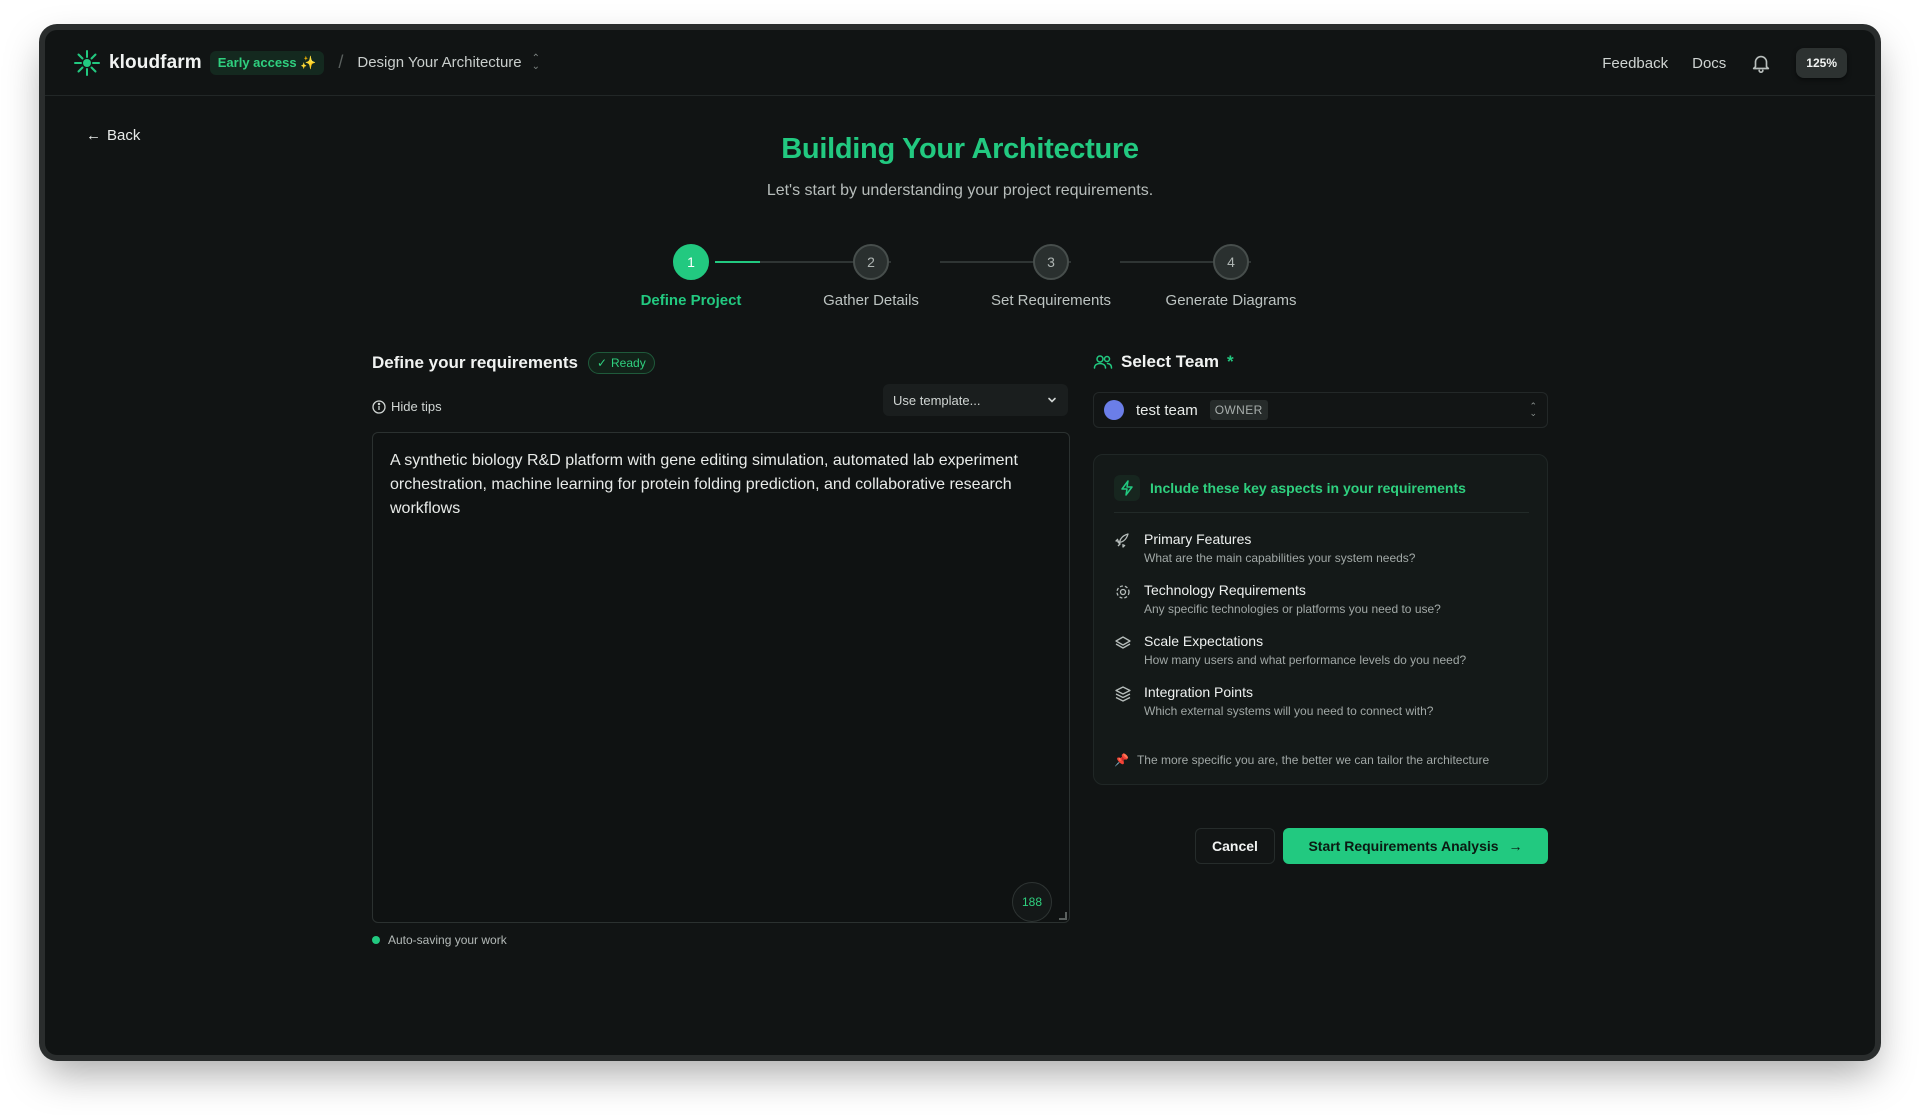  I want to click on autosave-indicator: Auto-saving your work, so click(439, 940).